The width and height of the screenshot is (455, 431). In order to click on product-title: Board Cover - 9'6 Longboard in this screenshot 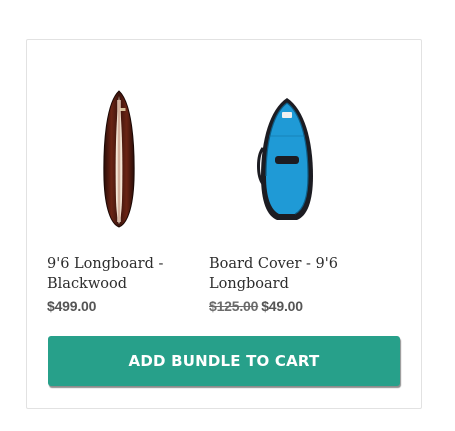, I will do `click(289, 274)`.